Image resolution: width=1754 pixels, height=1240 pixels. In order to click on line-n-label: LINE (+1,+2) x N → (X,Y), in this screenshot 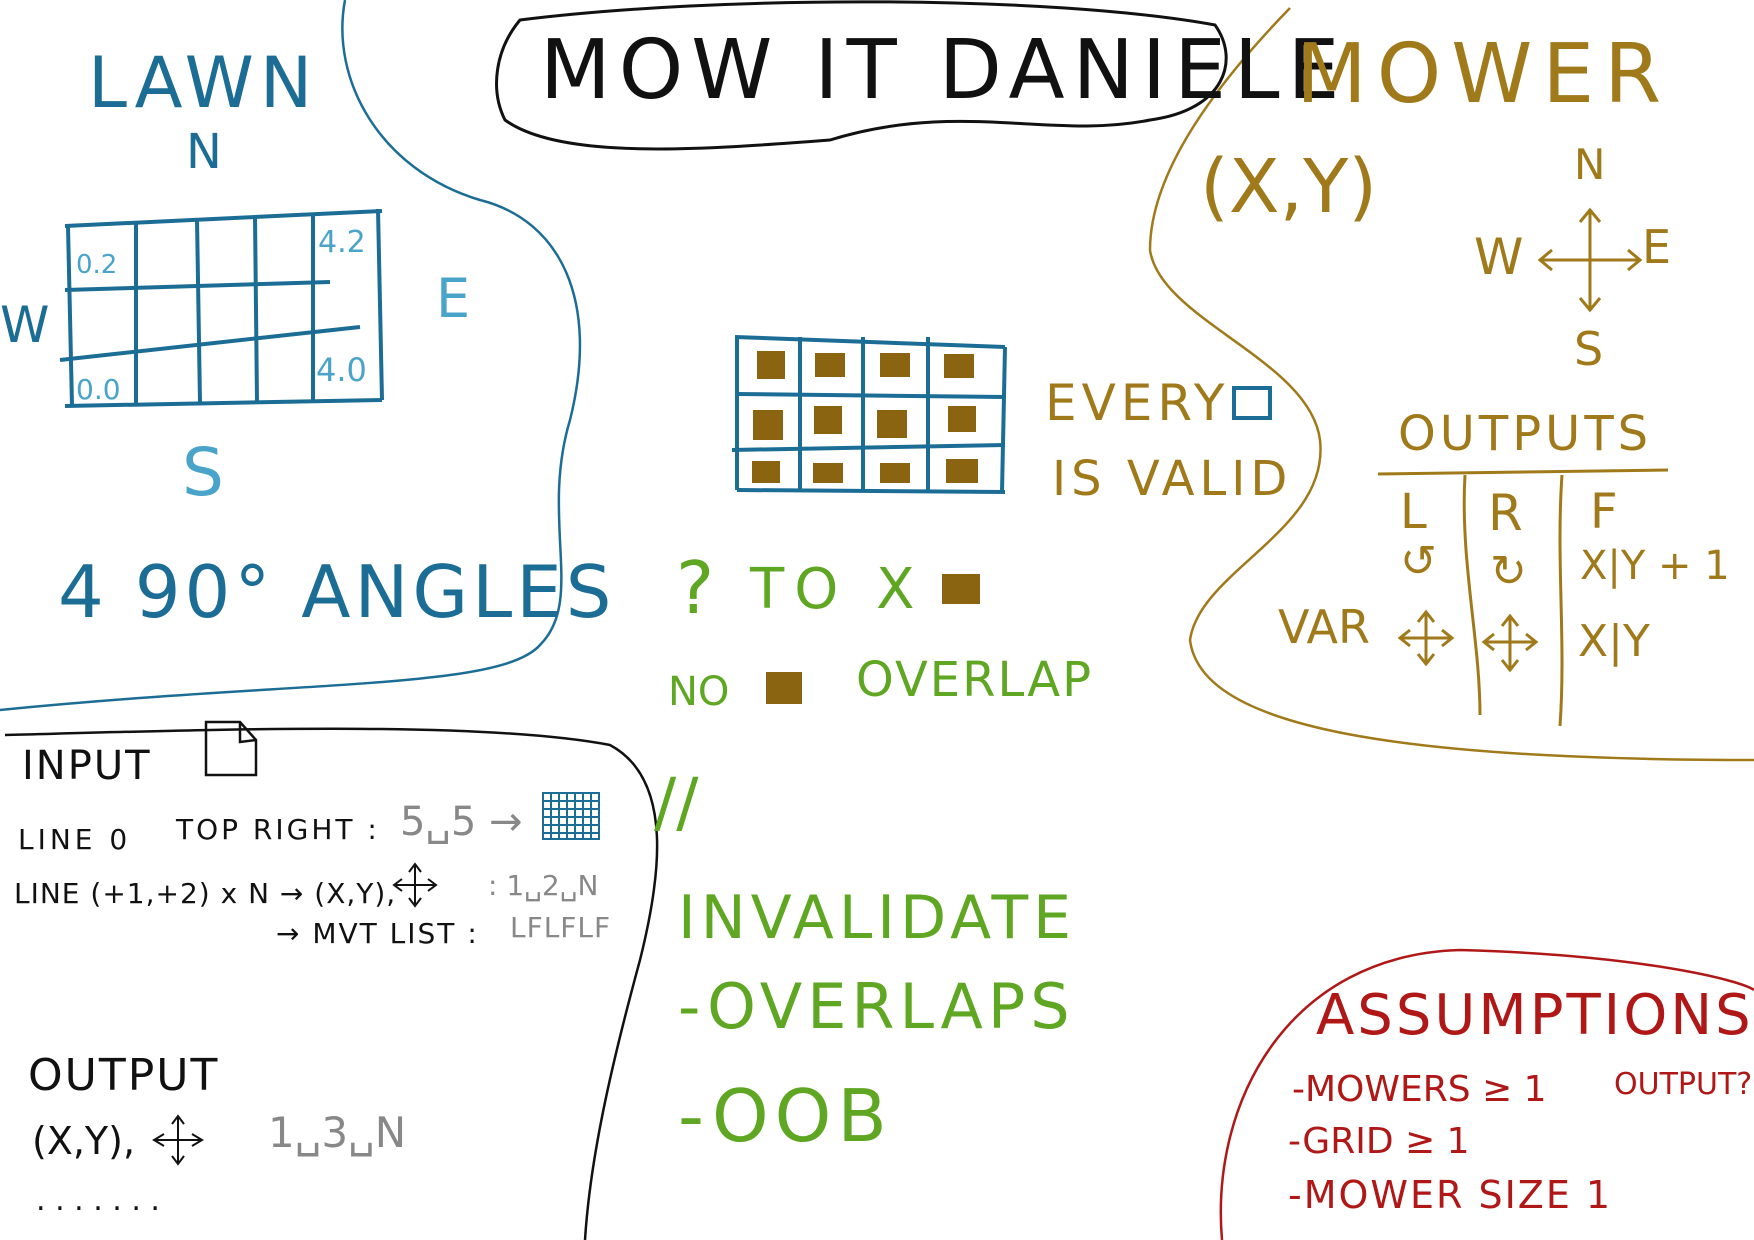, I will do `click(205, 893)`.